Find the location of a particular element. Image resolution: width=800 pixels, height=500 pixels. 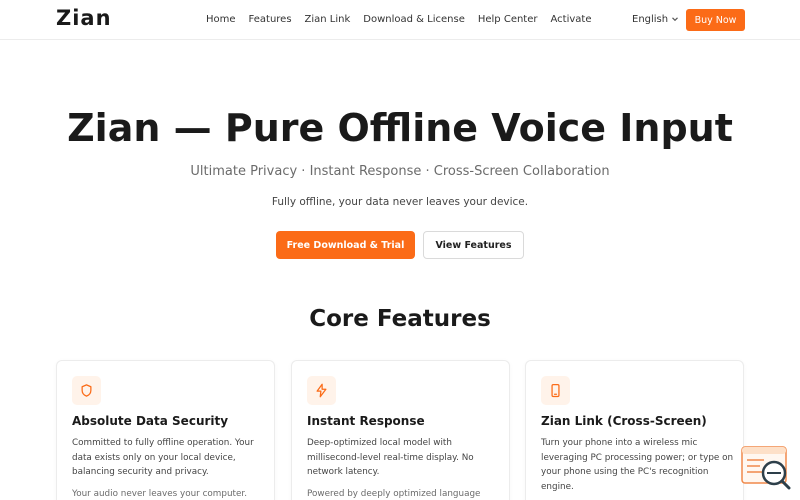

nav-activate: Activate is located at coordinates (571, 19).